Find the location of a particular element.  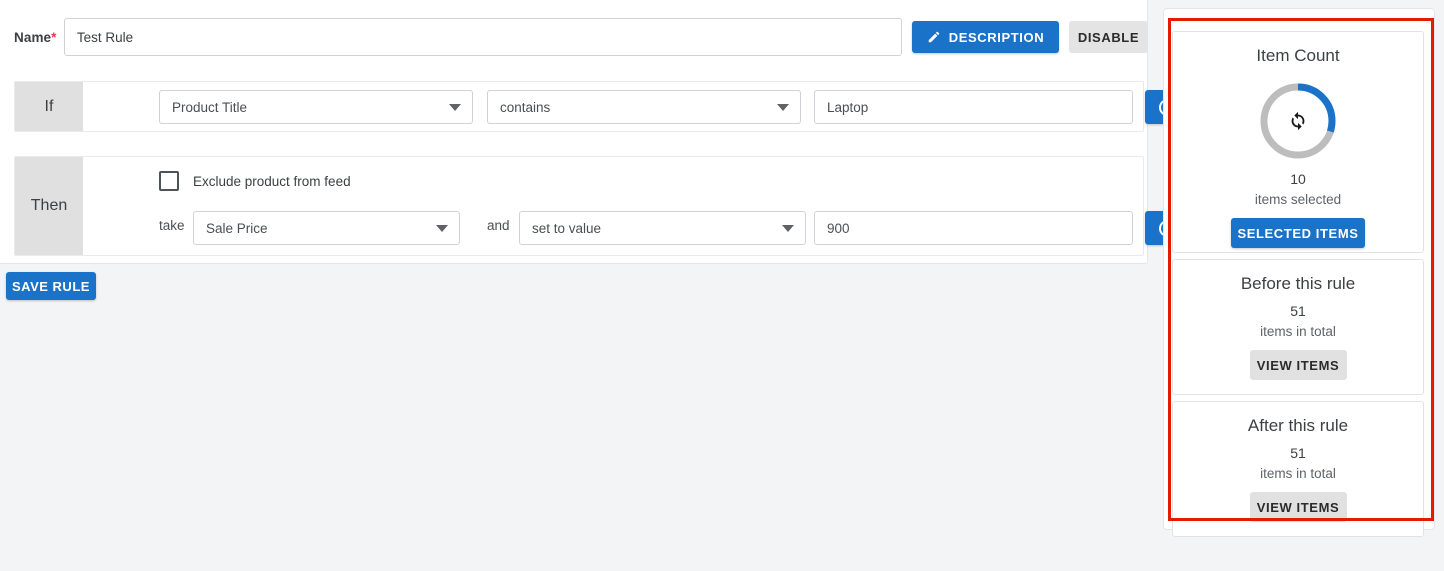

before-rule-count: 51 is located at coordinates (1298, 311).